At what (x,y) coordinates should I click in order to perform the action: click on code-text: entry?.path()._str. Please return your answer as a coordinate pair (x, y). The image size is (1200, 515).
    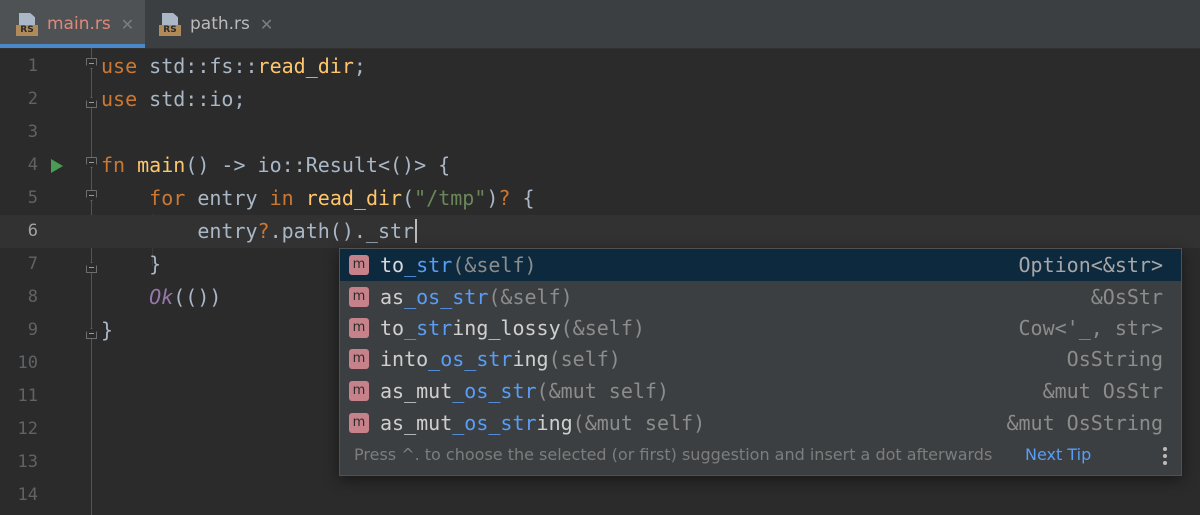
    Looking at the image, I should click on (259, 231).